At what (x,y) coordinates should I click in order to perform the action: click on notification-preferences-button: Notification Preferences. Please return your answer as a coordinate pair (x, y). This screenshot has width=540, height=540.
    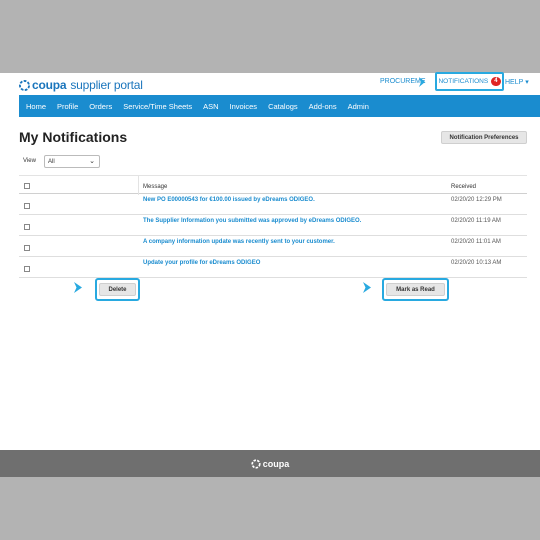
    Looking at the image, I should click on (484, 137).